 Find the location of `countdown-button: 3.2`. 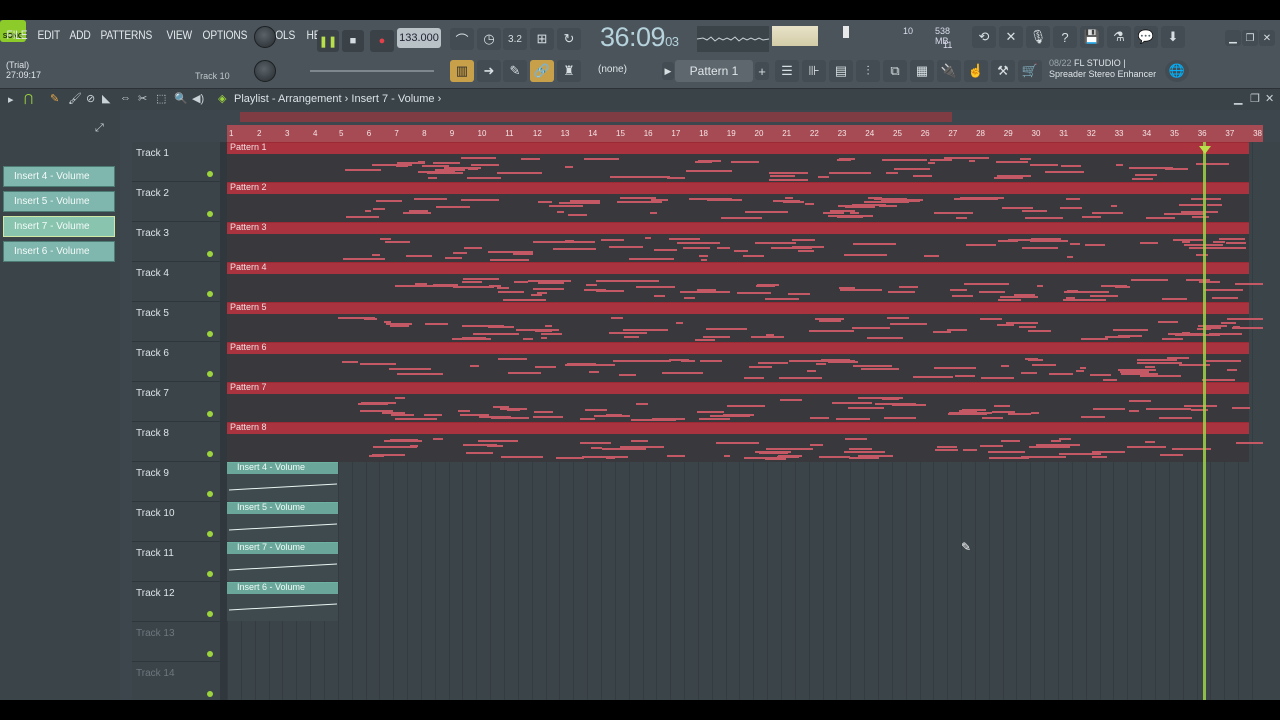

countdown-button: 3.2 is located at coordinates (515, 39).